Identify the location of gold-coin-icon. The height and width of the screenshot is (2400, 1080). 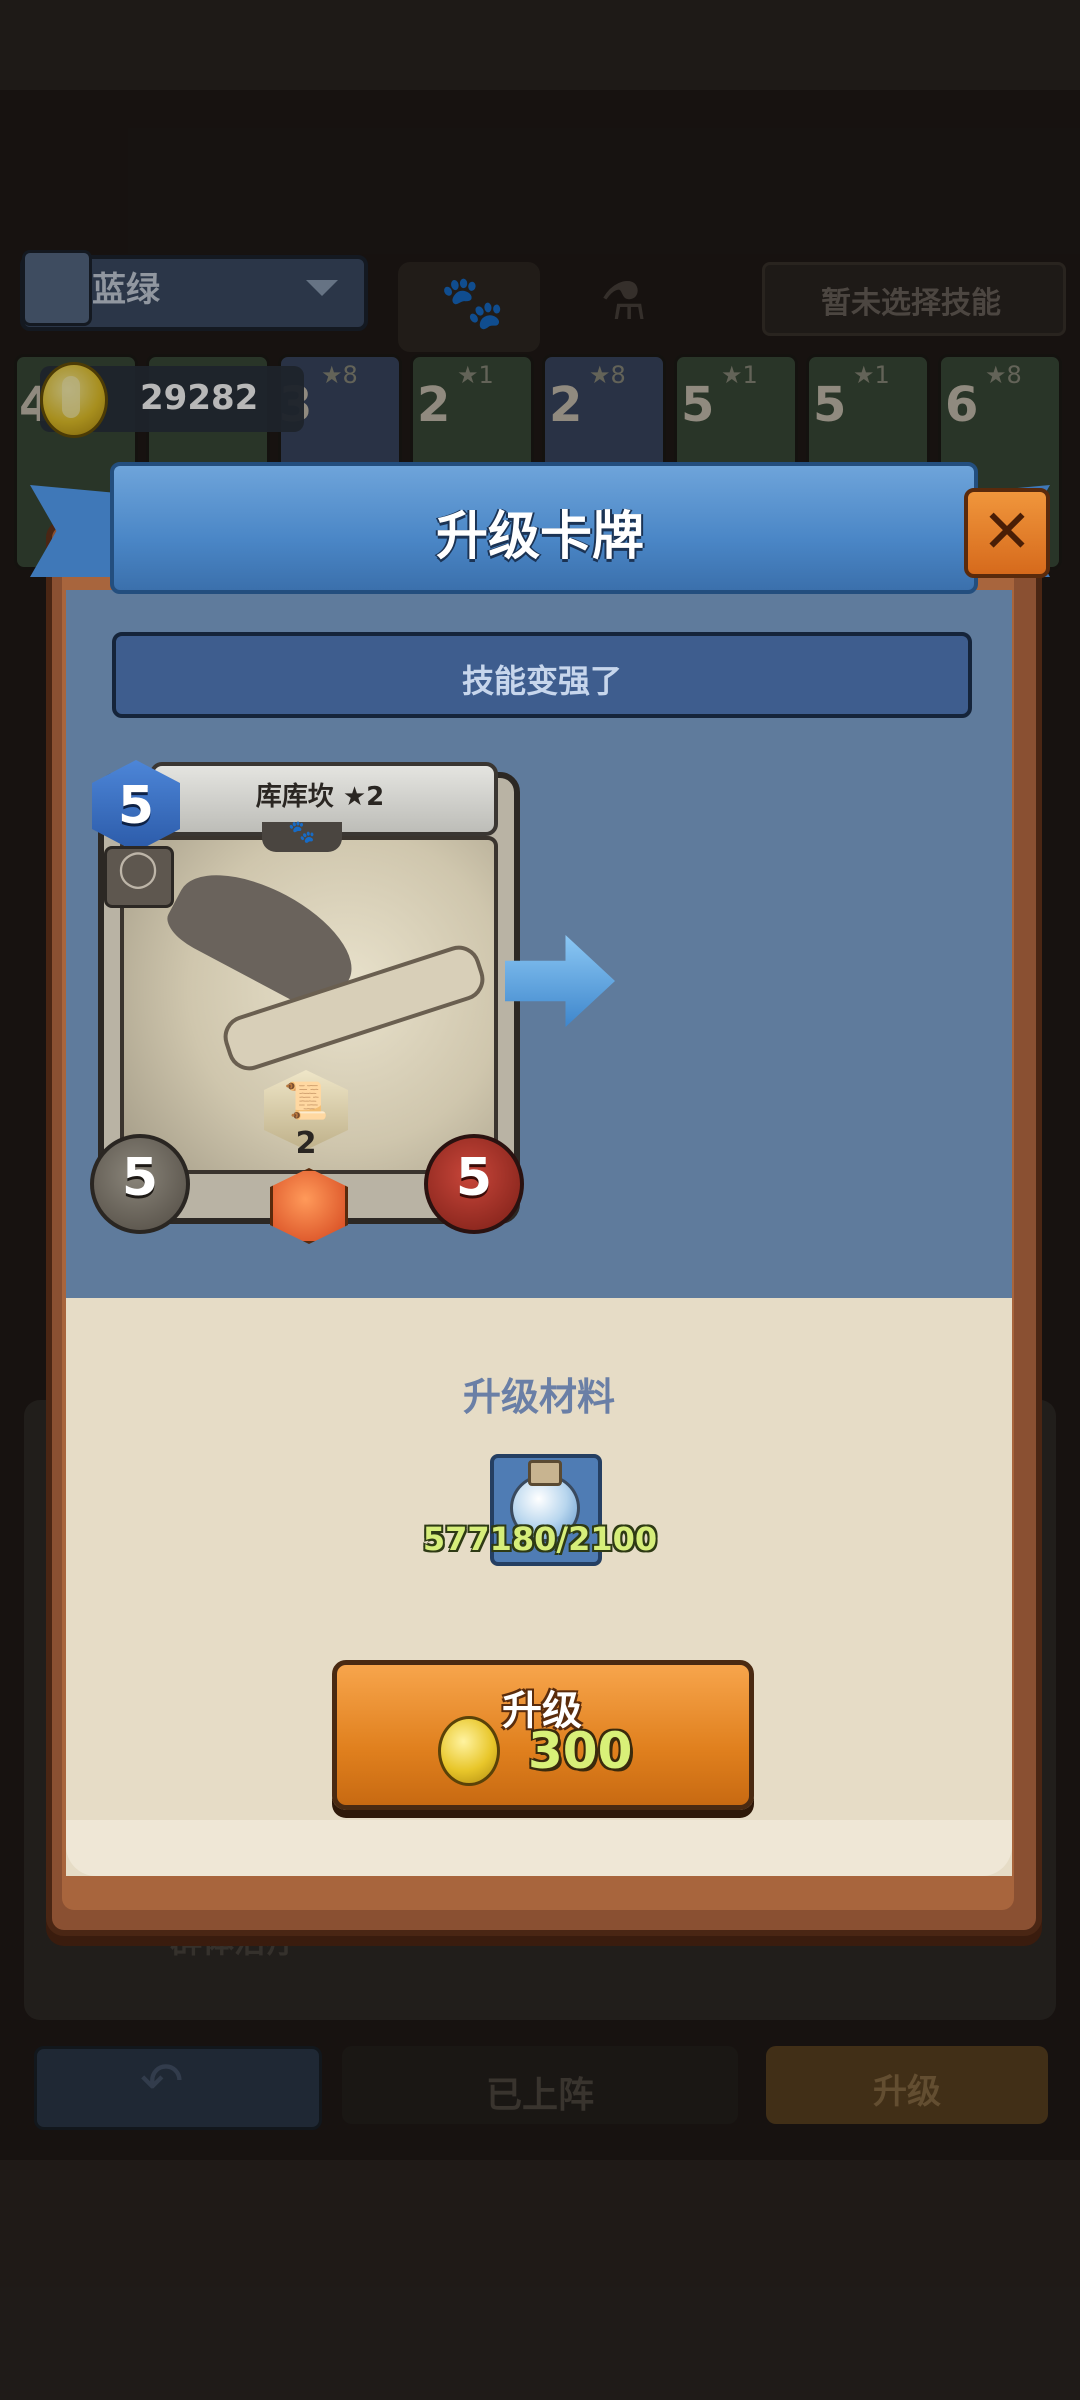
(469, 1751).